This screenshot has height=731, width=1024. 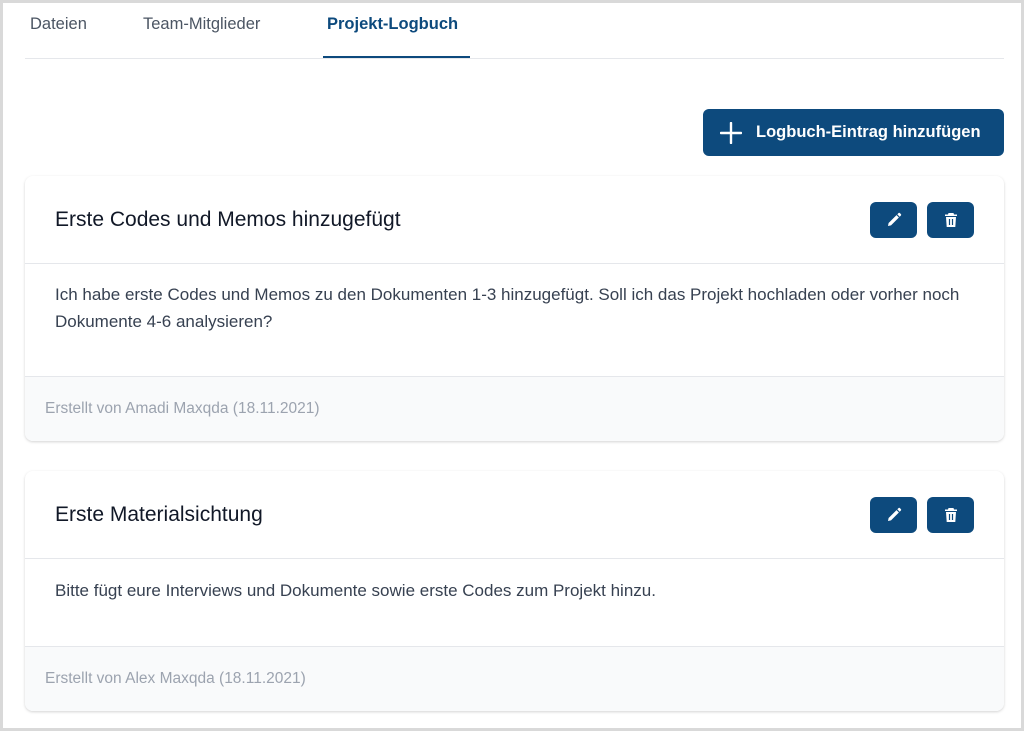 I want to click on entry-header: Erste Codes und Memos hinzugefügt, so click(x=514, y=220).